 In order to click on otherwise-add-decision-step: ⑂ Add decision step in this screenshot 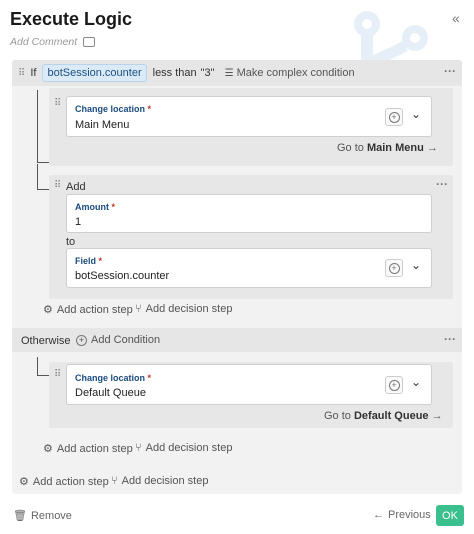, I will do `click(183, 448)`.